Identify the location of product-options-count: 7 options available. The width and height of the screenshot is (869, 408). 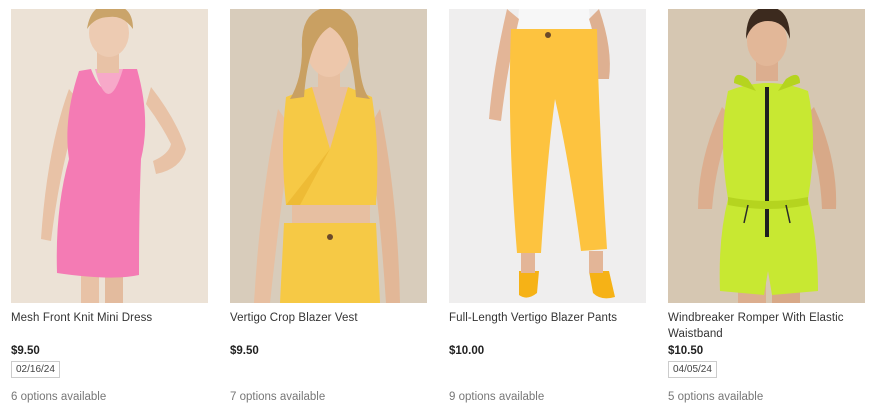
(278, 397).